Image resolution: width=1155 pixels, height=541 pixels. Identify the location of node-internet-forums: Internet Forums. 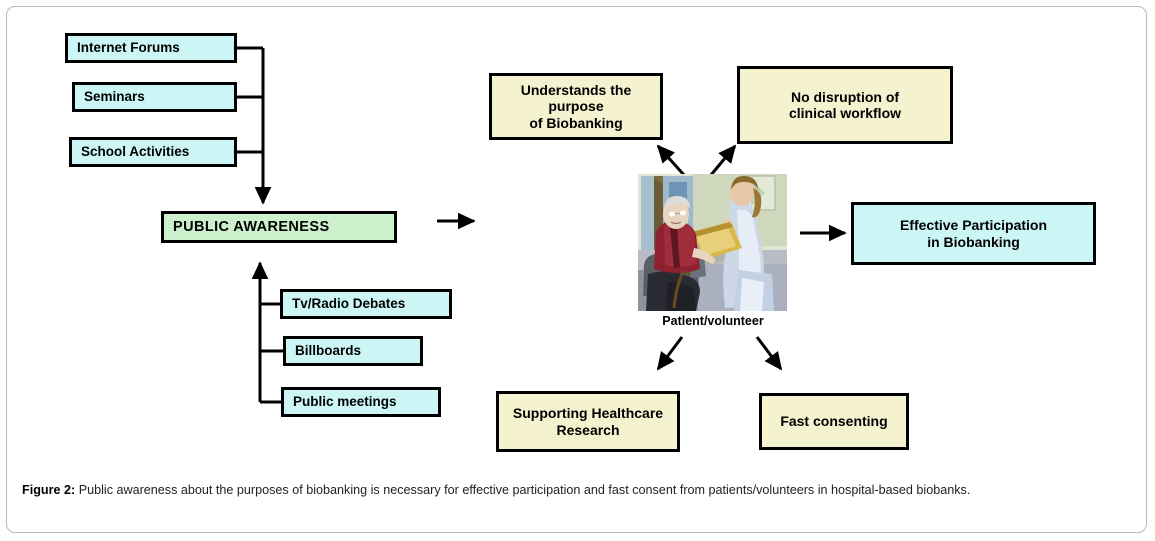
(151, 48).